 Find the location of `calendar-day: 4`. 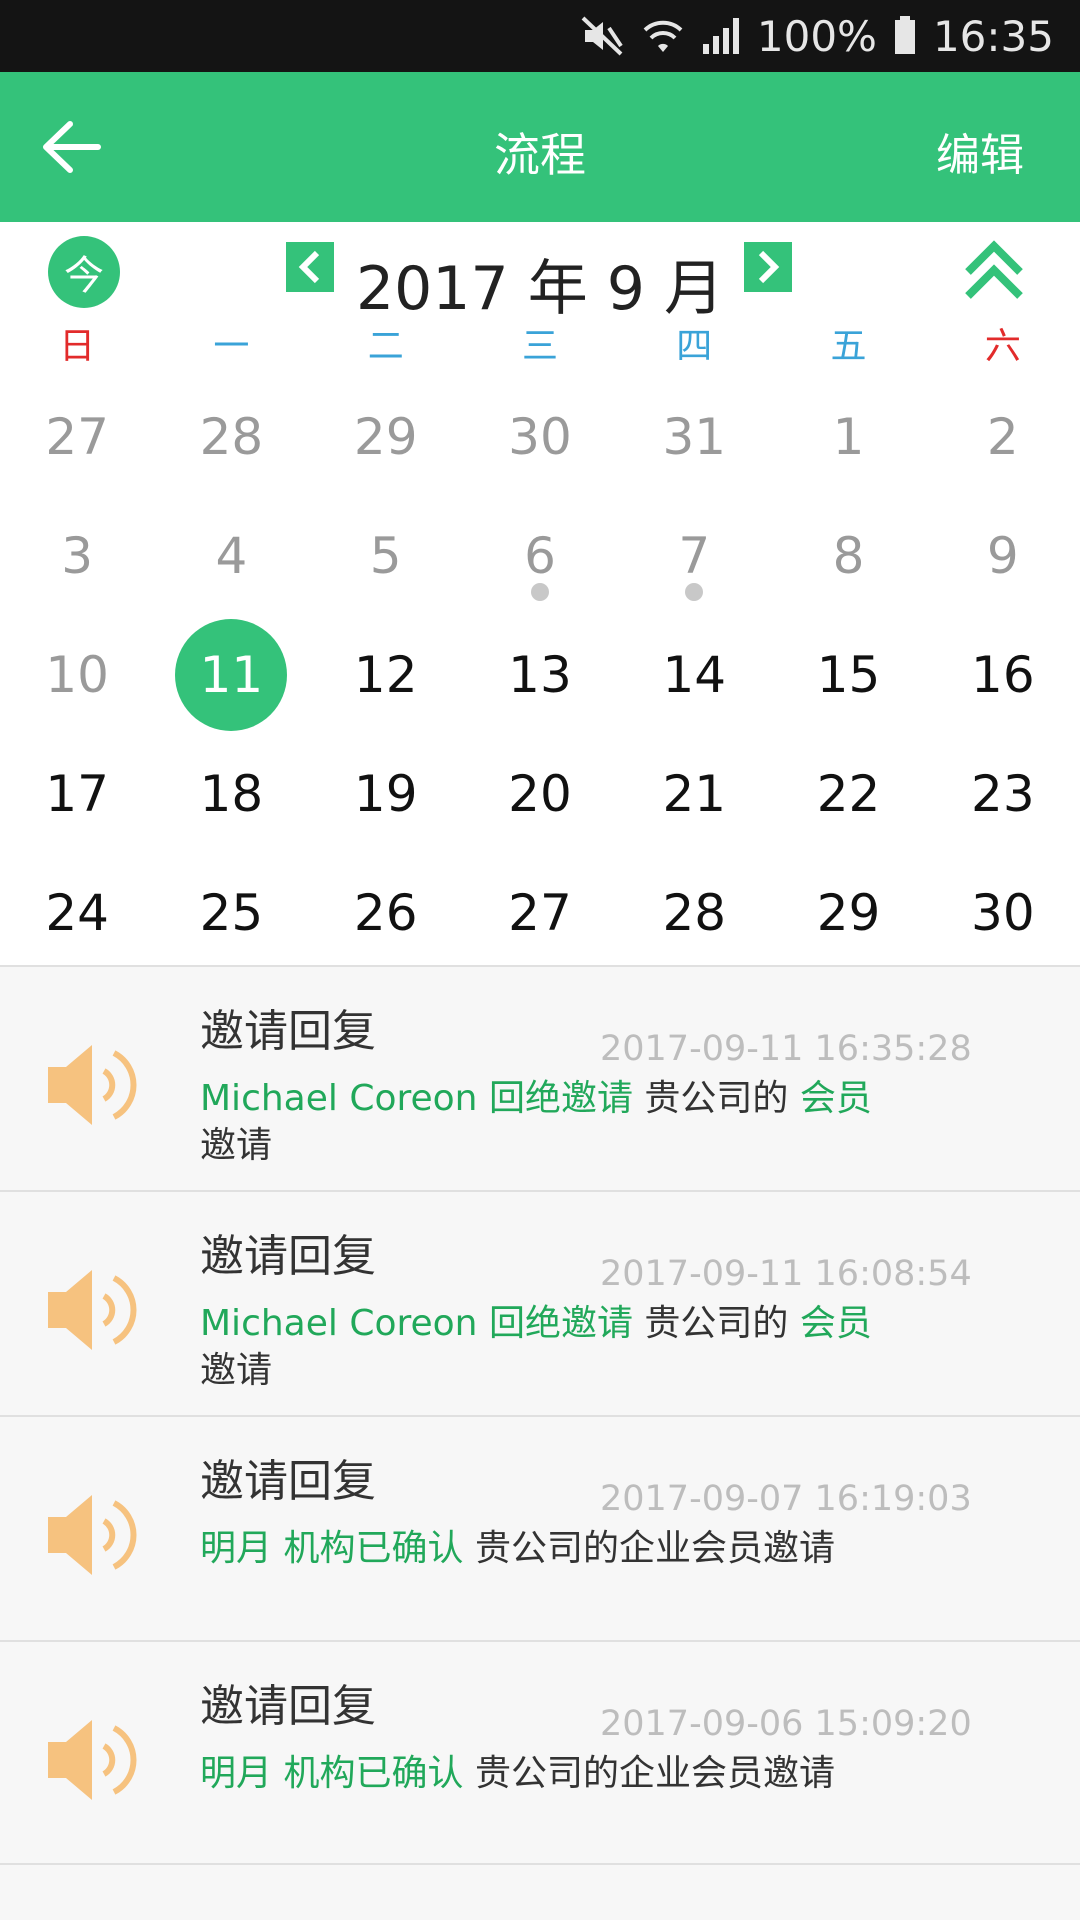

calendar-day: 4 is located at coordinates (231, 555).